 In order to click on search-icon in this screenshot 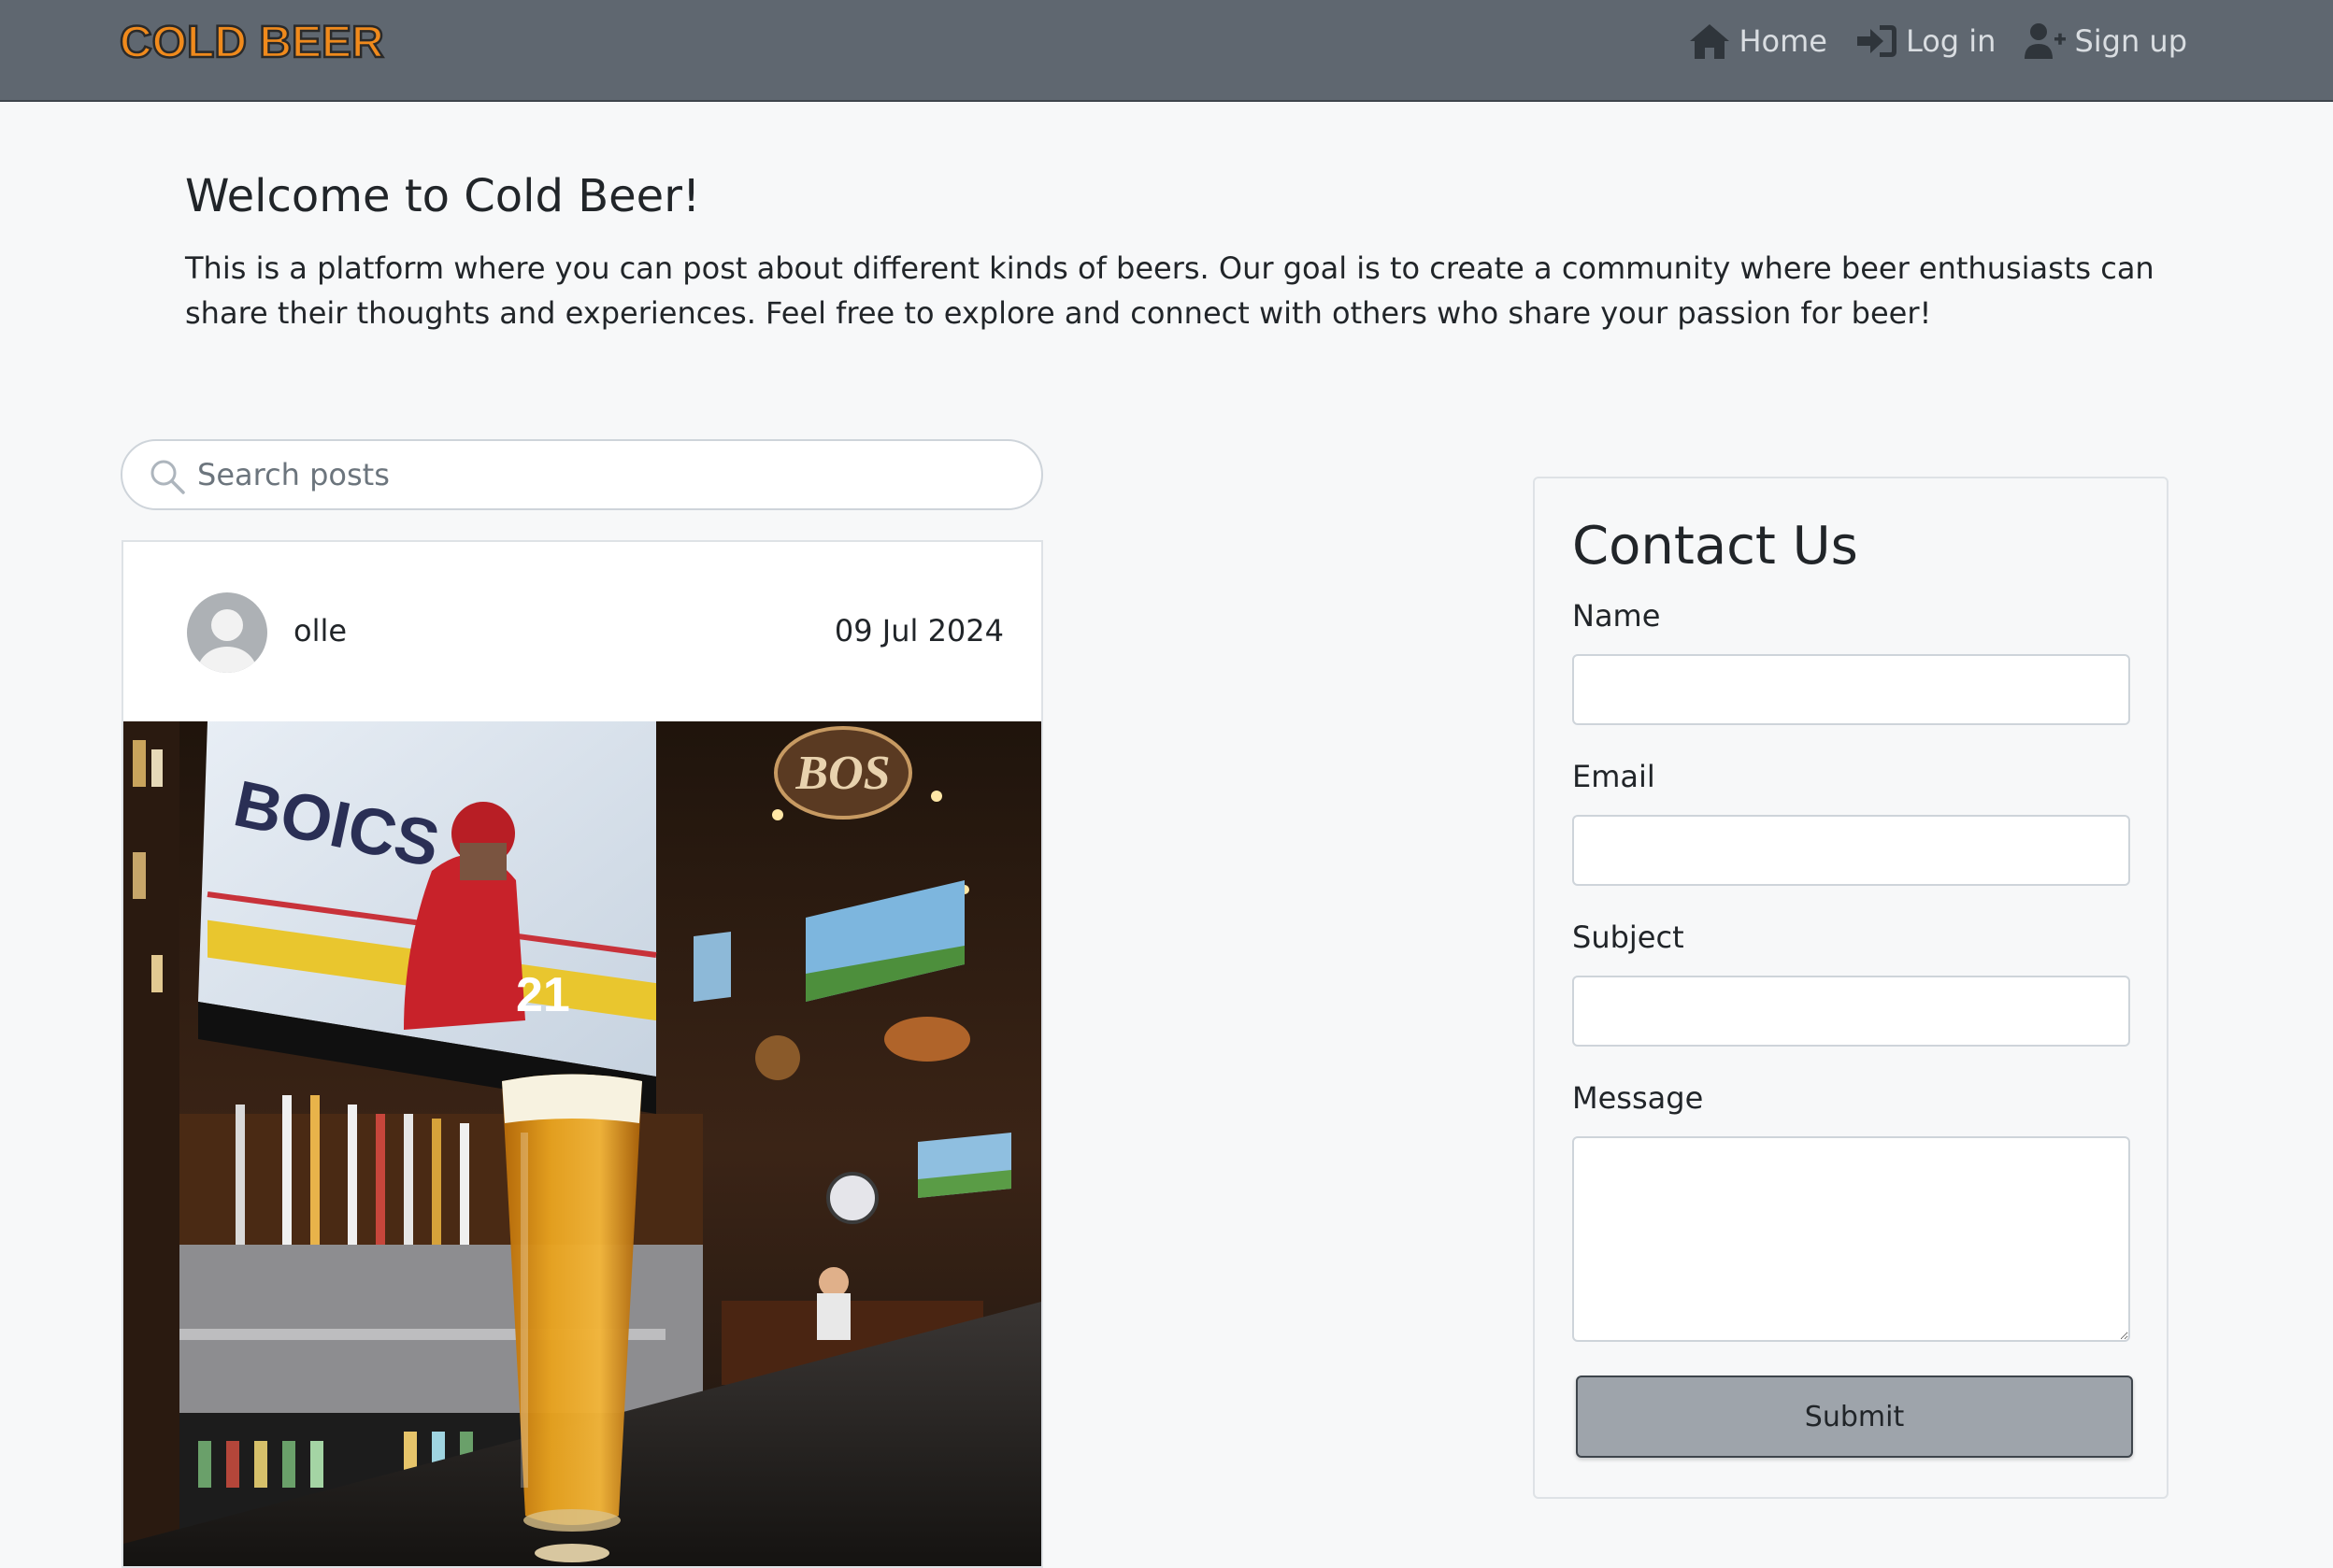, I will do `click(167, 477)`.